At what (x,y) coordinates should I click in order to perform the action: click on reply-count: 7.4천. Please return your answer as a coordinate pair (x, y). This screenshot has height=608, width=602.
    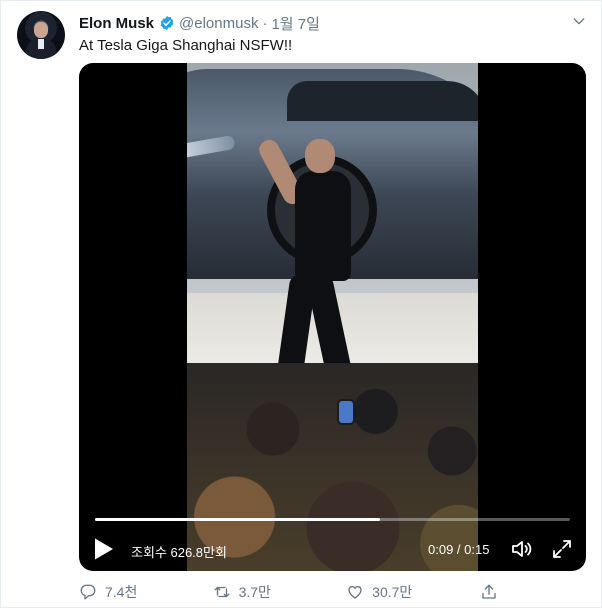
    Looking at the image, I should click on (121, 592).